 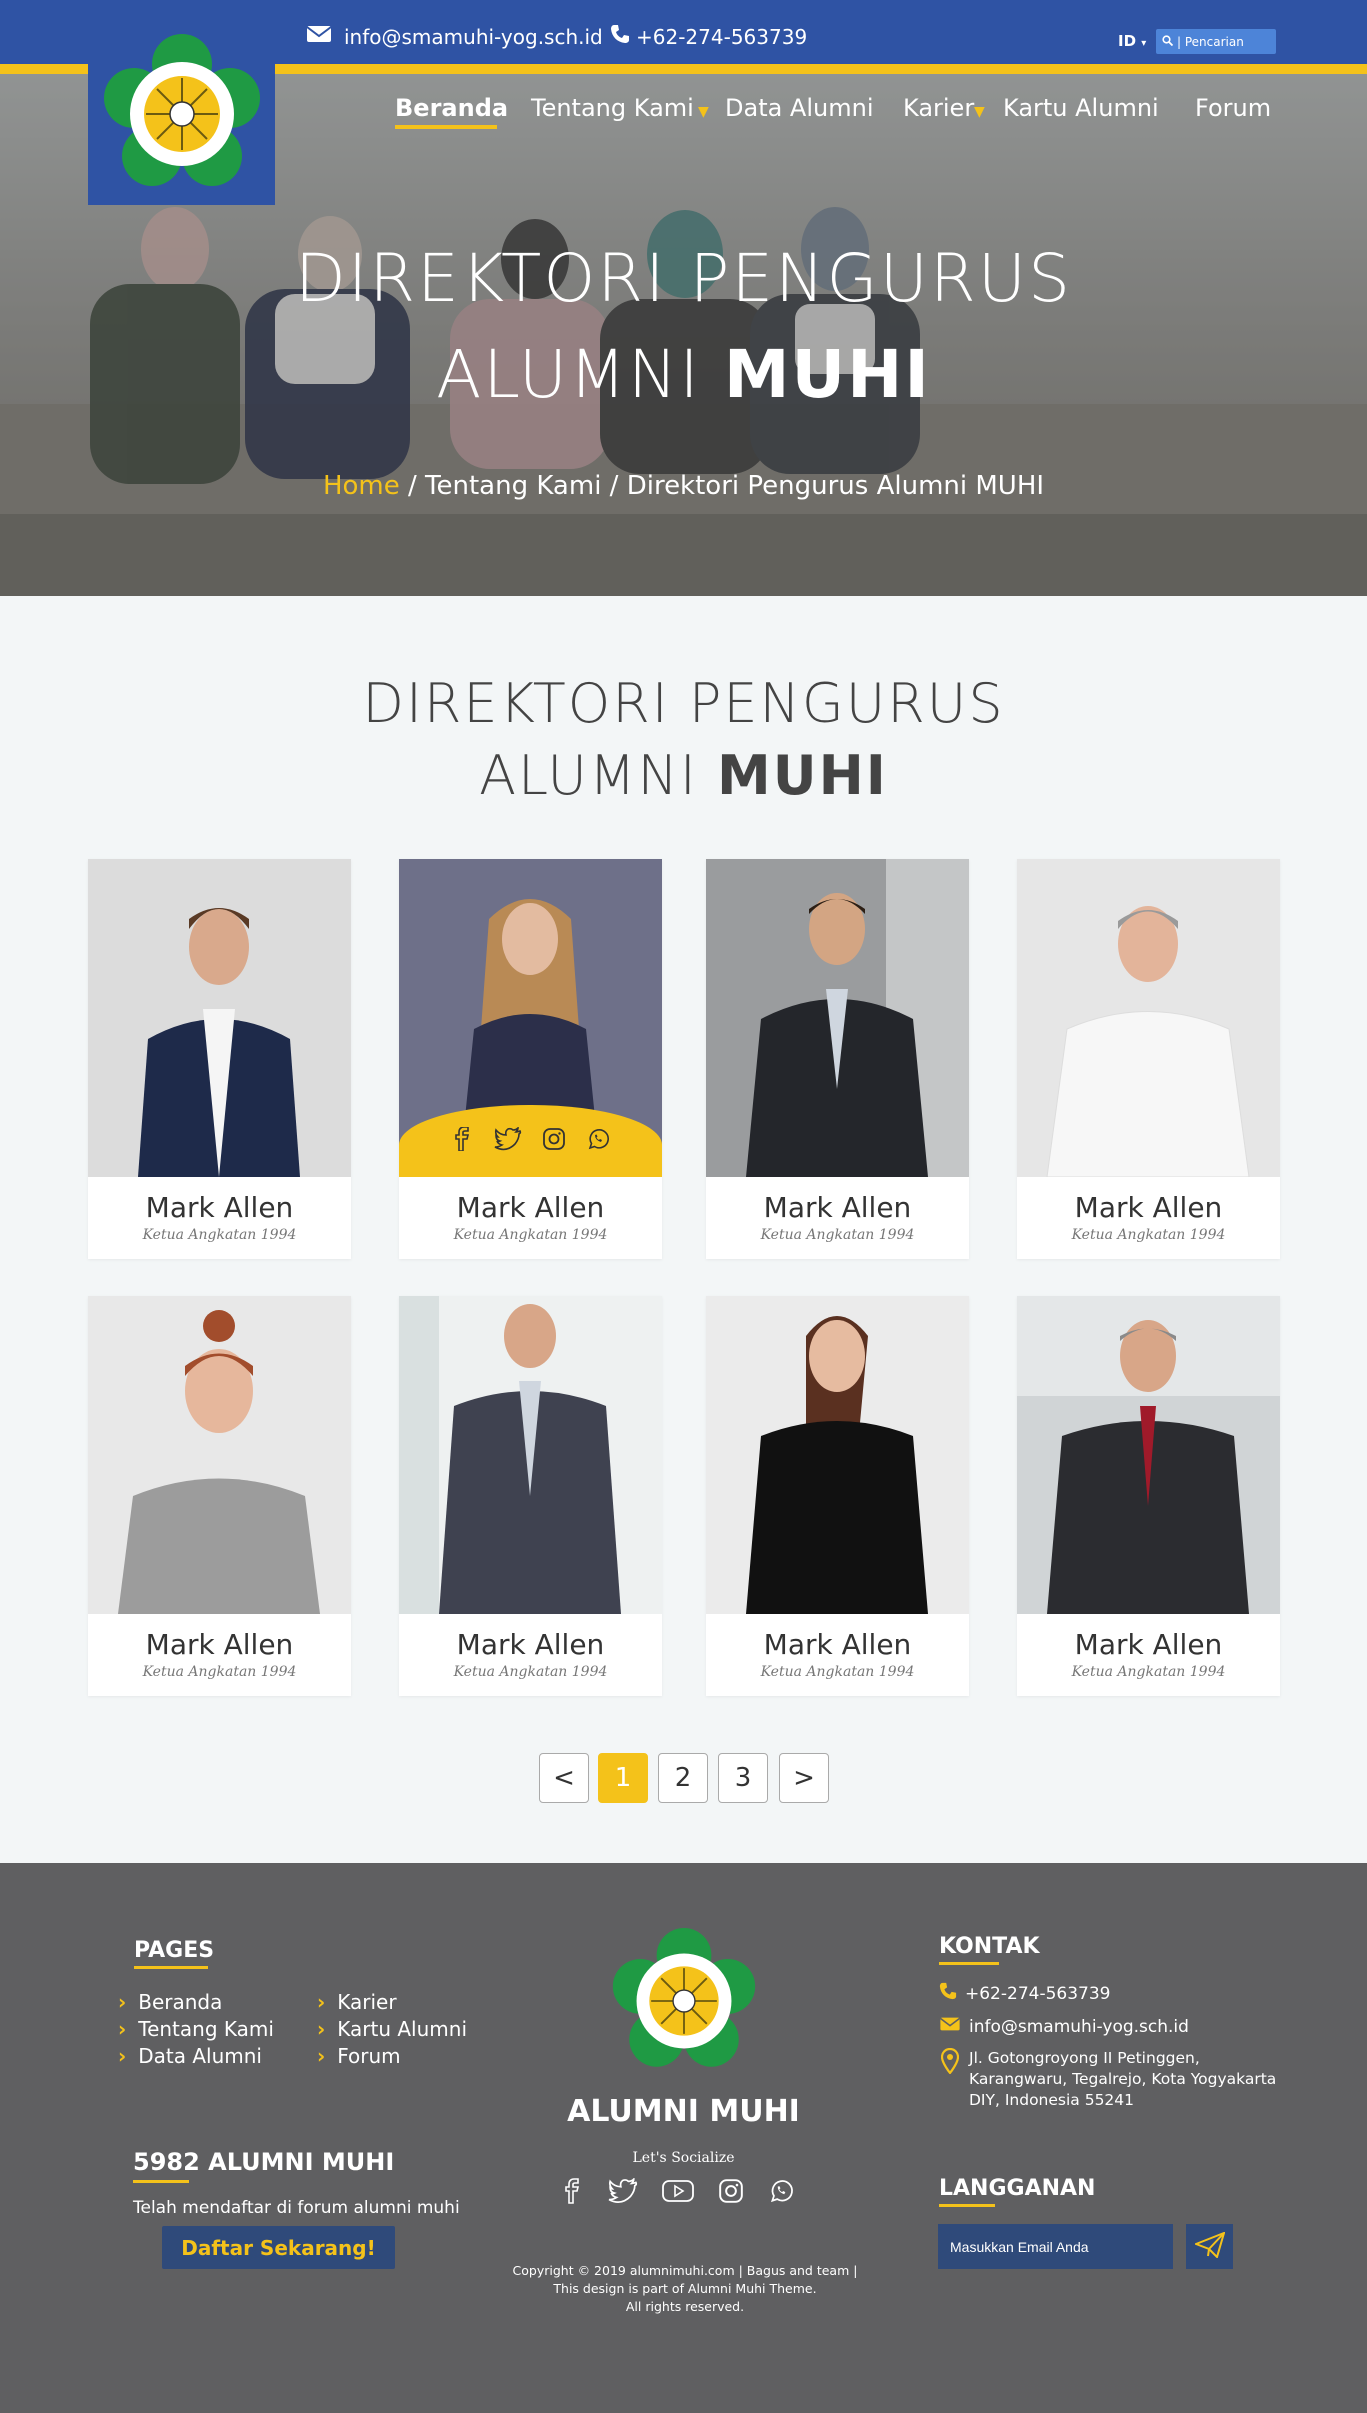 What do you see at coordinates (683, 703) in the screenshot?
I see `section-title-line1: DIREKTORI PENGURUS` at bounding box center [683, 703].